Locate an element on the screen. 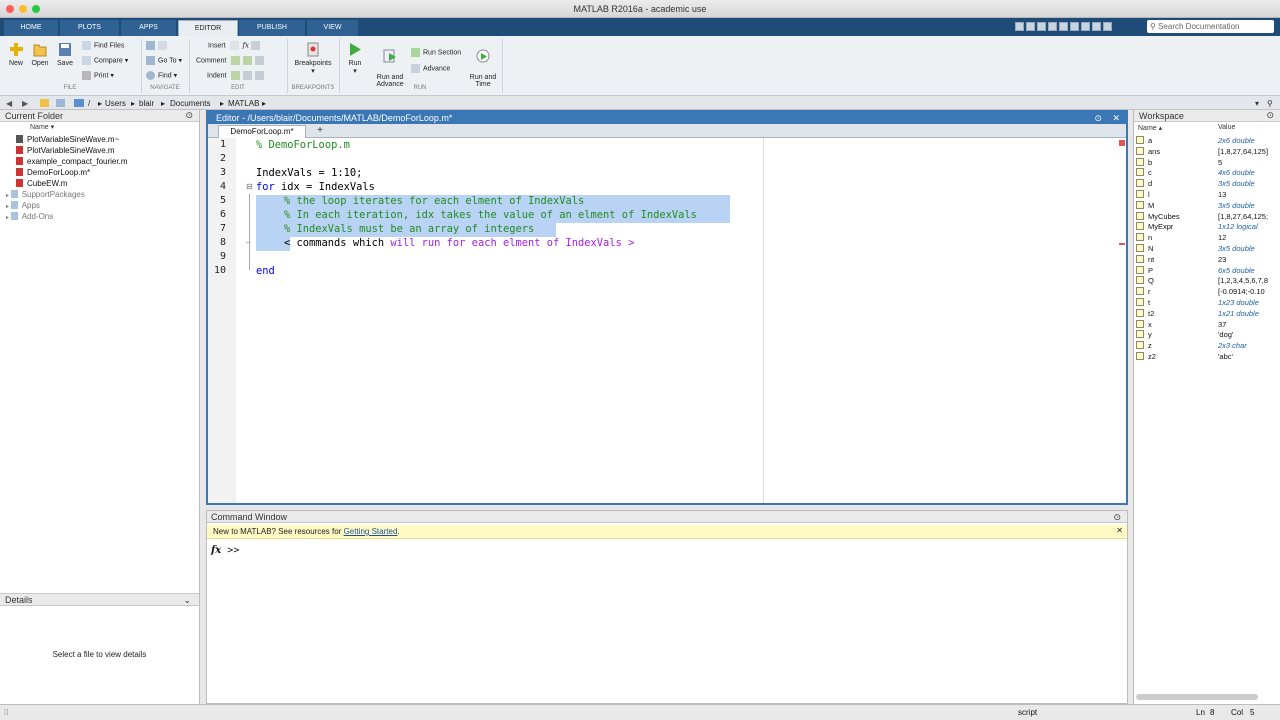  forward-arrow-icon: ▶ is located at coordinates (25, 103).